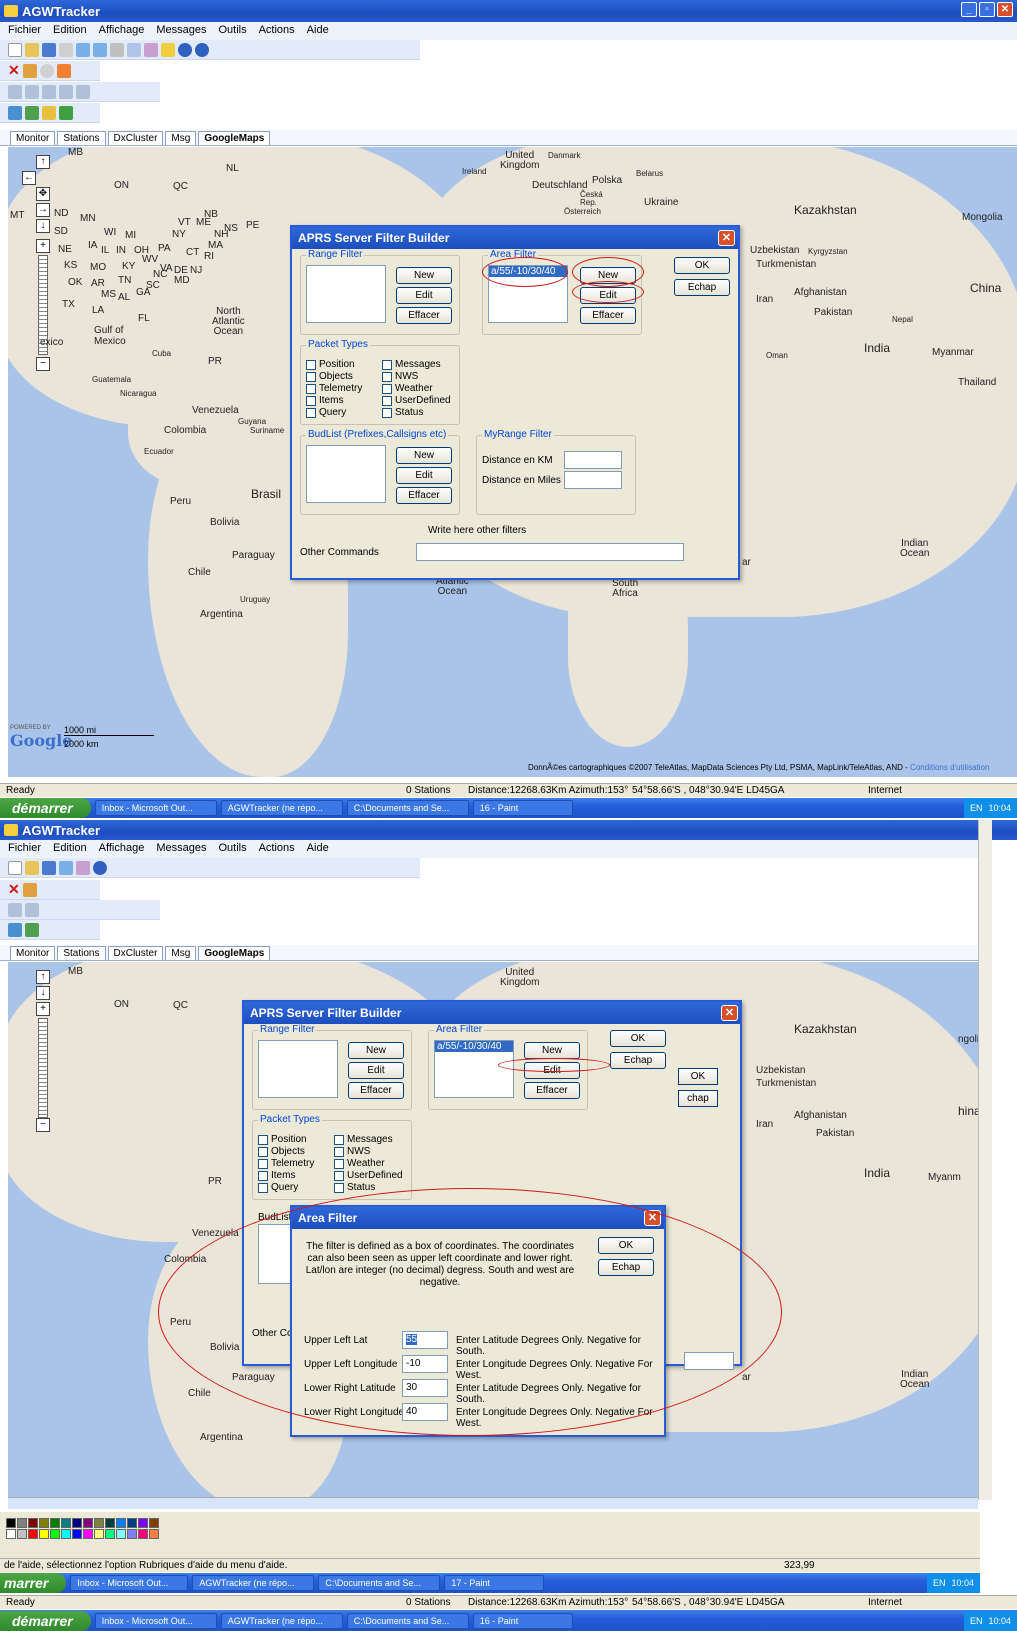 This screenshot has height=1631, width=1017. I want to click on menu-fichier: Fichier, so click(24, 849).